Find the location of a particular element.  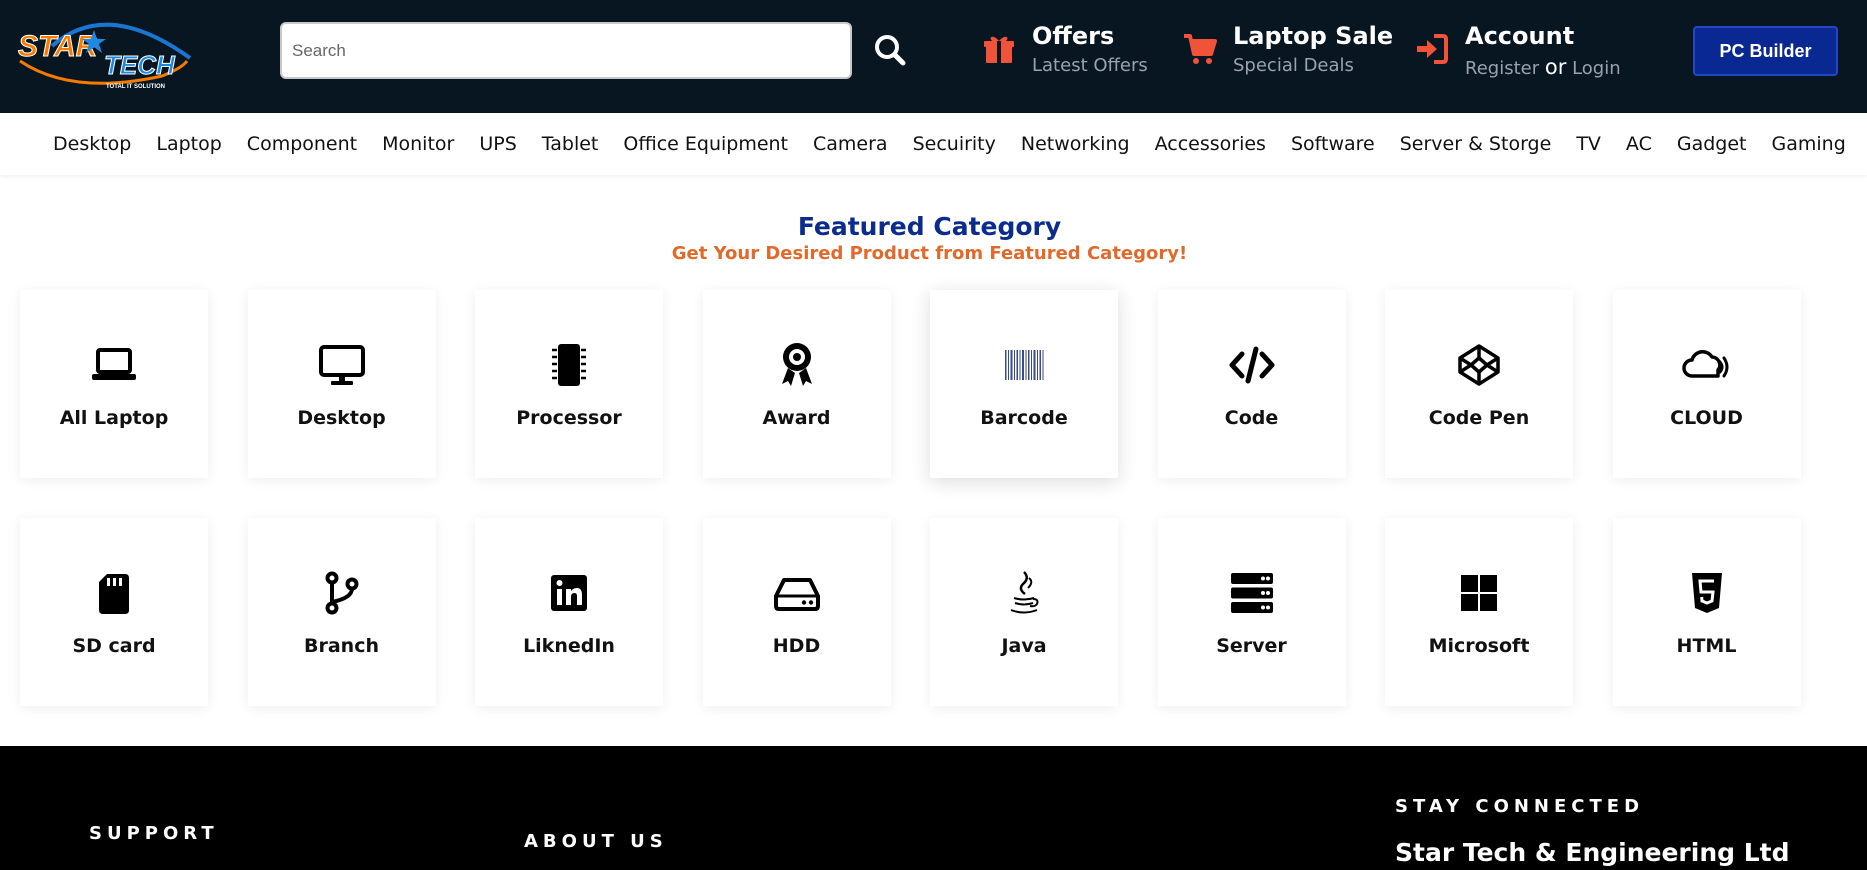

login-link: Login is located at coordinates (1596, 68).